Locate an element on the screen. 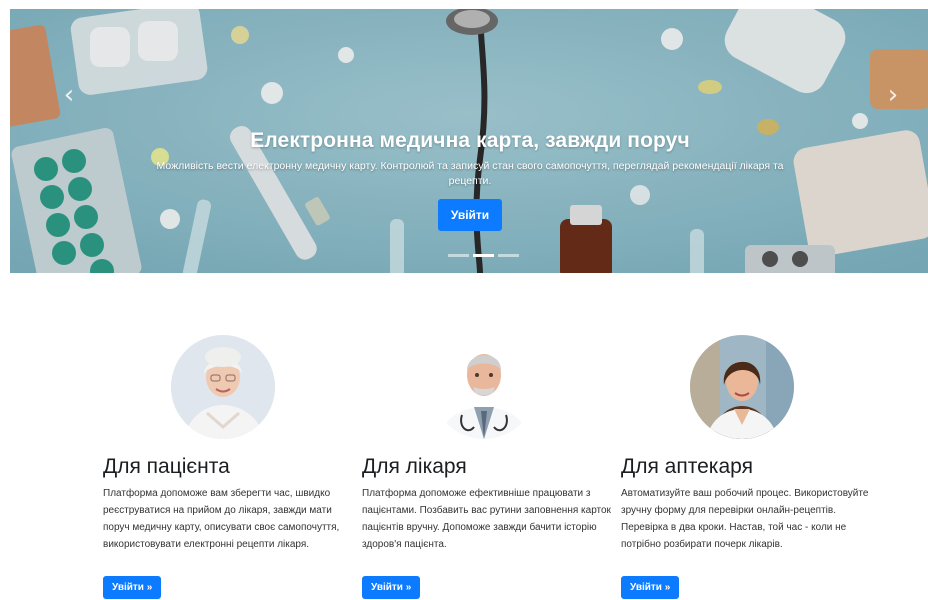  carousel-indicators is located at coordinates (483, 255).